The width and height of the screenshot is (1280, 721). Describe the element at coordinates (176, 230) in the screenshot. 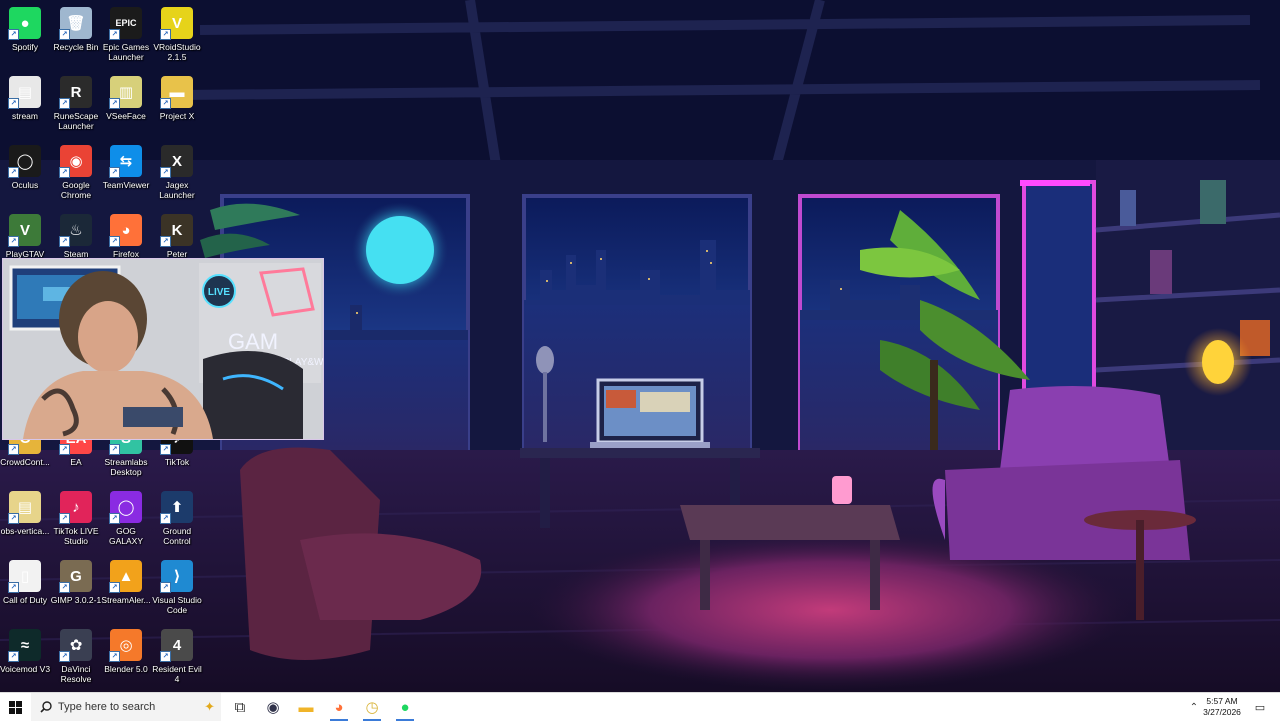

I see `peter-game-icon: K ↗` at that location.